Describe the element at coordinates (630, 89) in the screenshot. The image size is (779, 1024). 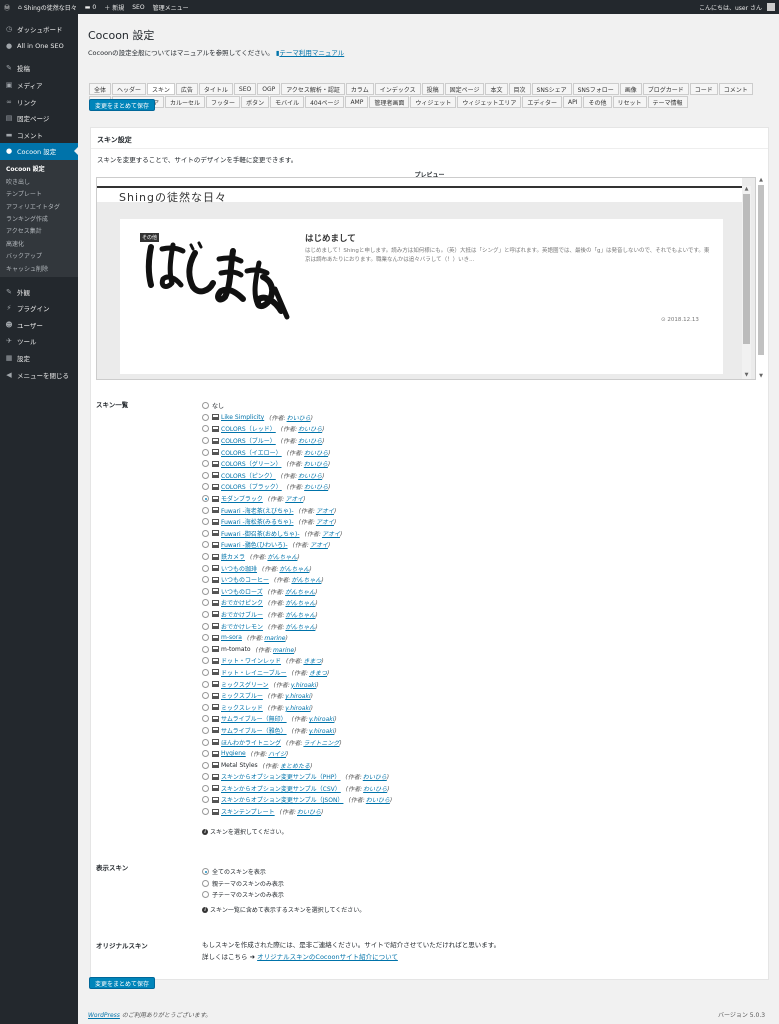
I see `settings-tab: 画像` at that location.